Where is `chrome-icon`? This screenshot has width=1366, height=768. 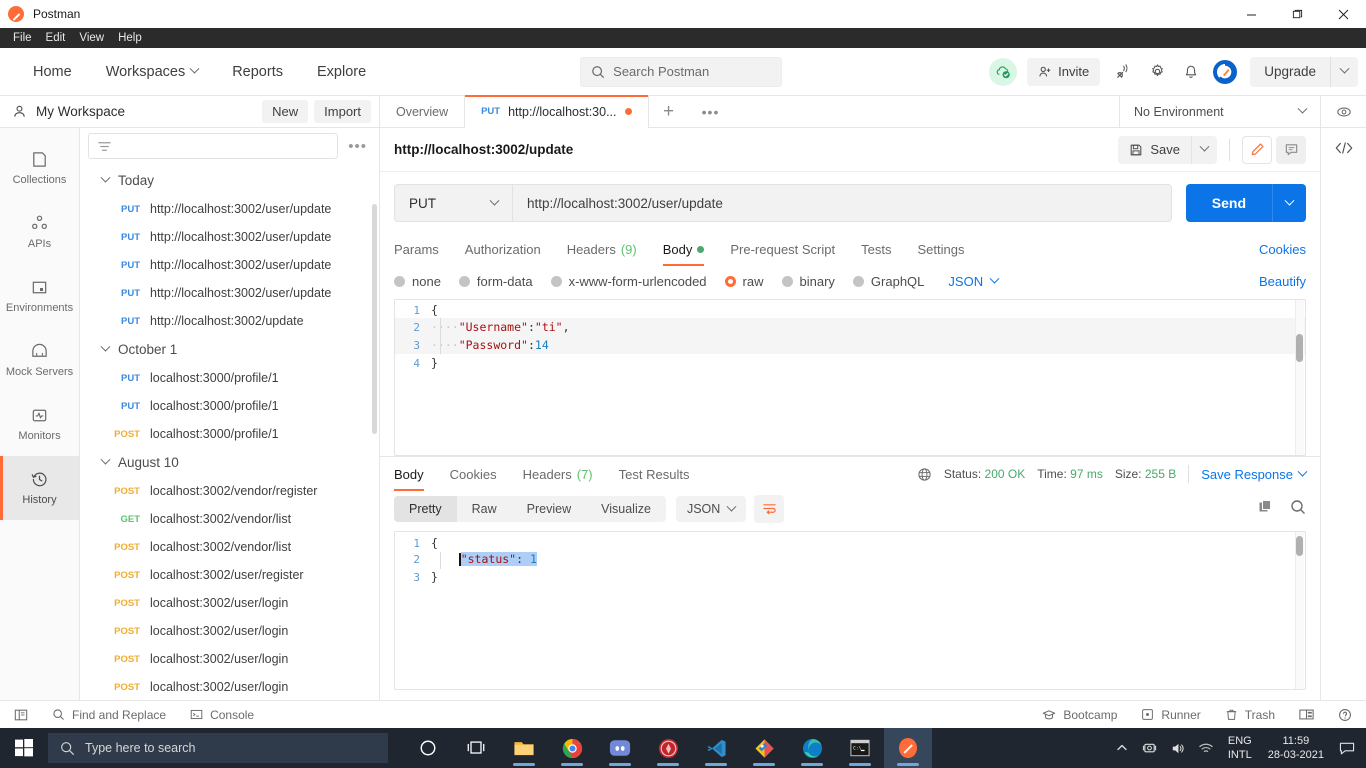
chrome-icon is located at coordinates (572, 748).